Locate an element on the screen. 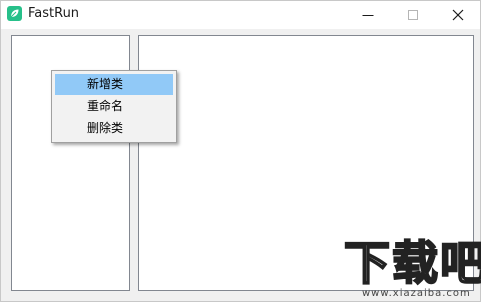 The image size is (481, 302). context-menu: 新增类 重命名 删除类 is located at coordinates (114, 106).